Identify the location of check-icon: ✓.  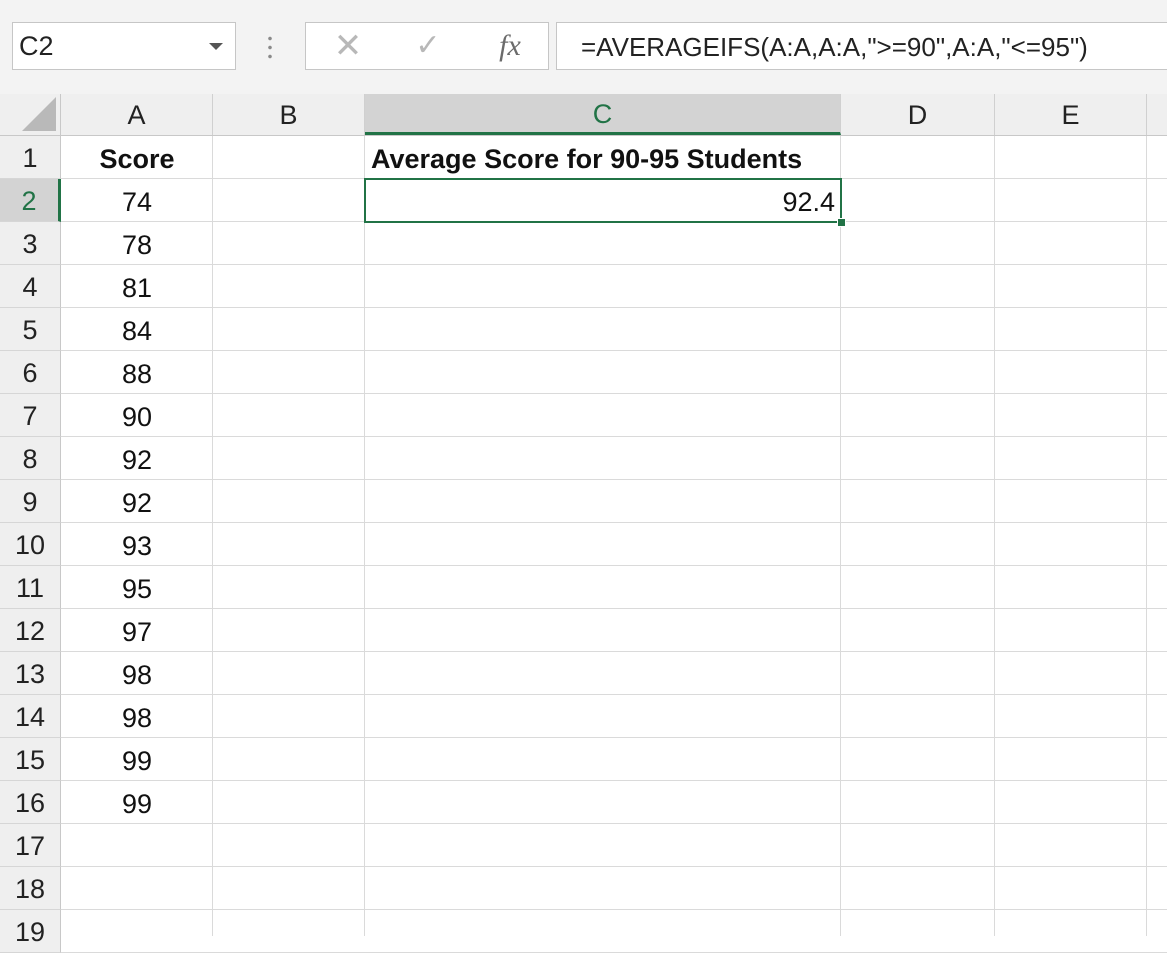
(428, 46).